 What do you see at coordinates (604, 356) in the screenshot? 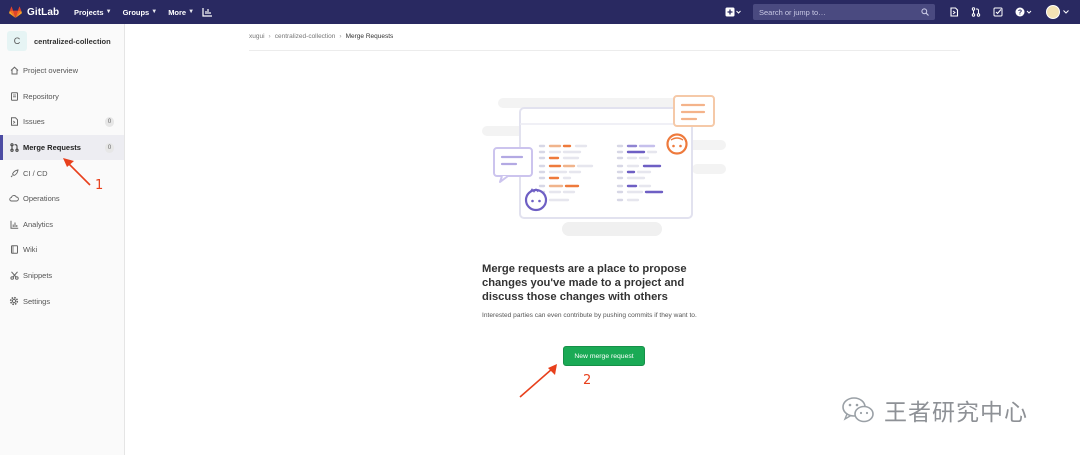
I see `new-merge-request-button: New merge request` at bounding box center [604, 356].